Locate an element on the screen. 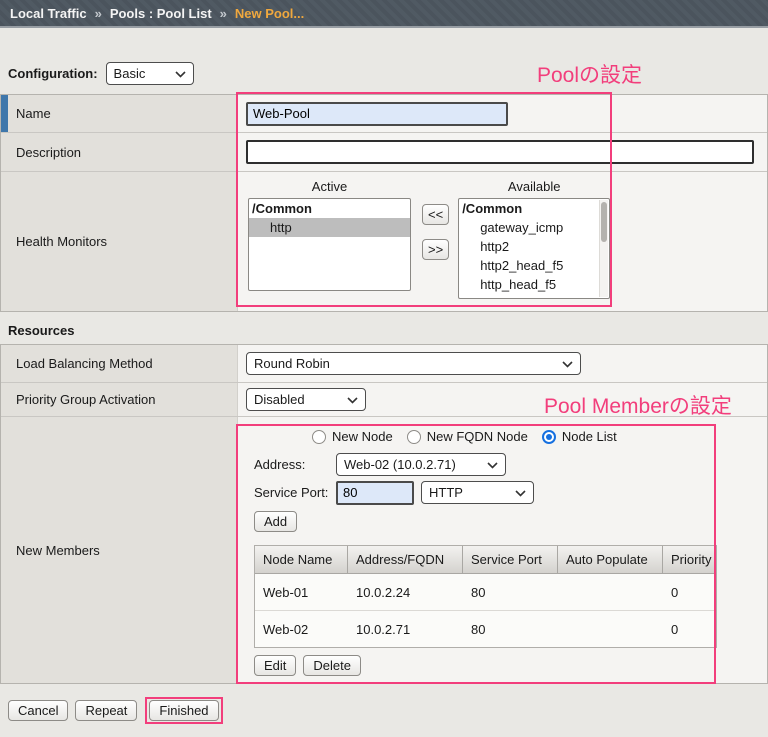 This screenshot has width=768, height=737. table-row: Web-02 10.0.2.71 80 0 is located at coordinates (485, 629).